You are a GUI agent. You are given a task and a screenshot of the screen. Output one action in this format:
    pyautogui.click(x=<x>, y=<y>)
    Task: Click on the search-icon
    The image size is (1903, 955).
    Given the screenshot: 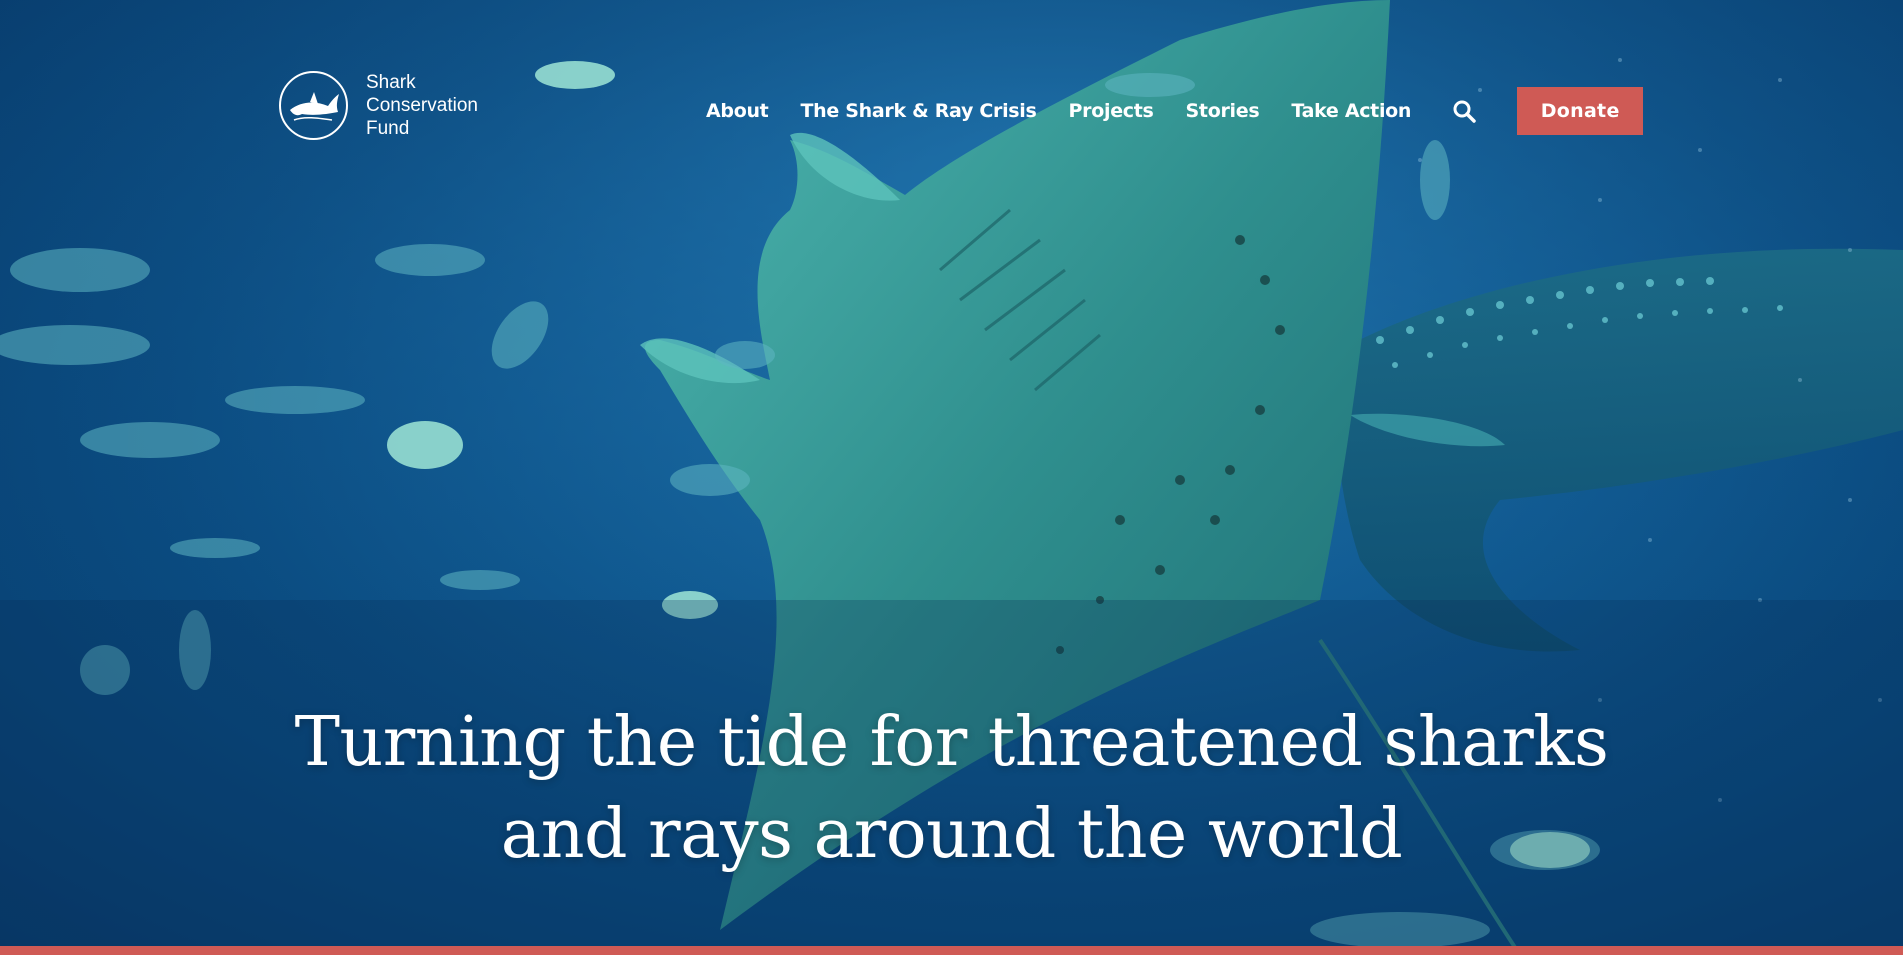 What is the action you would take?
    pyautogui.click(x=1464, y=111)
    